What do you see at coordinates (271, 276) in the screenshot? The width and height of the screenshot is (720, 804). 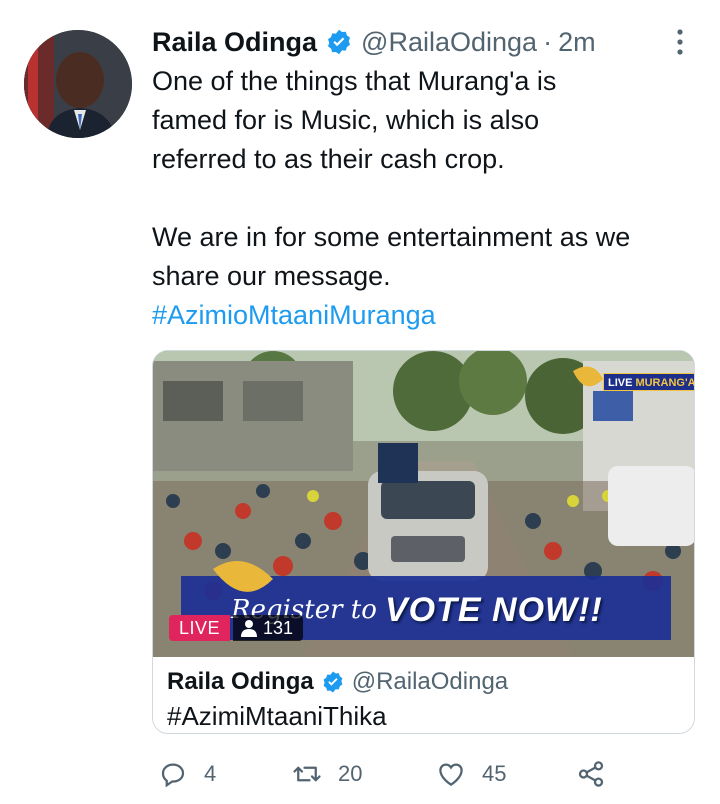 I see `tweet-text-line: share our message.` at bounding box center [271, 276].